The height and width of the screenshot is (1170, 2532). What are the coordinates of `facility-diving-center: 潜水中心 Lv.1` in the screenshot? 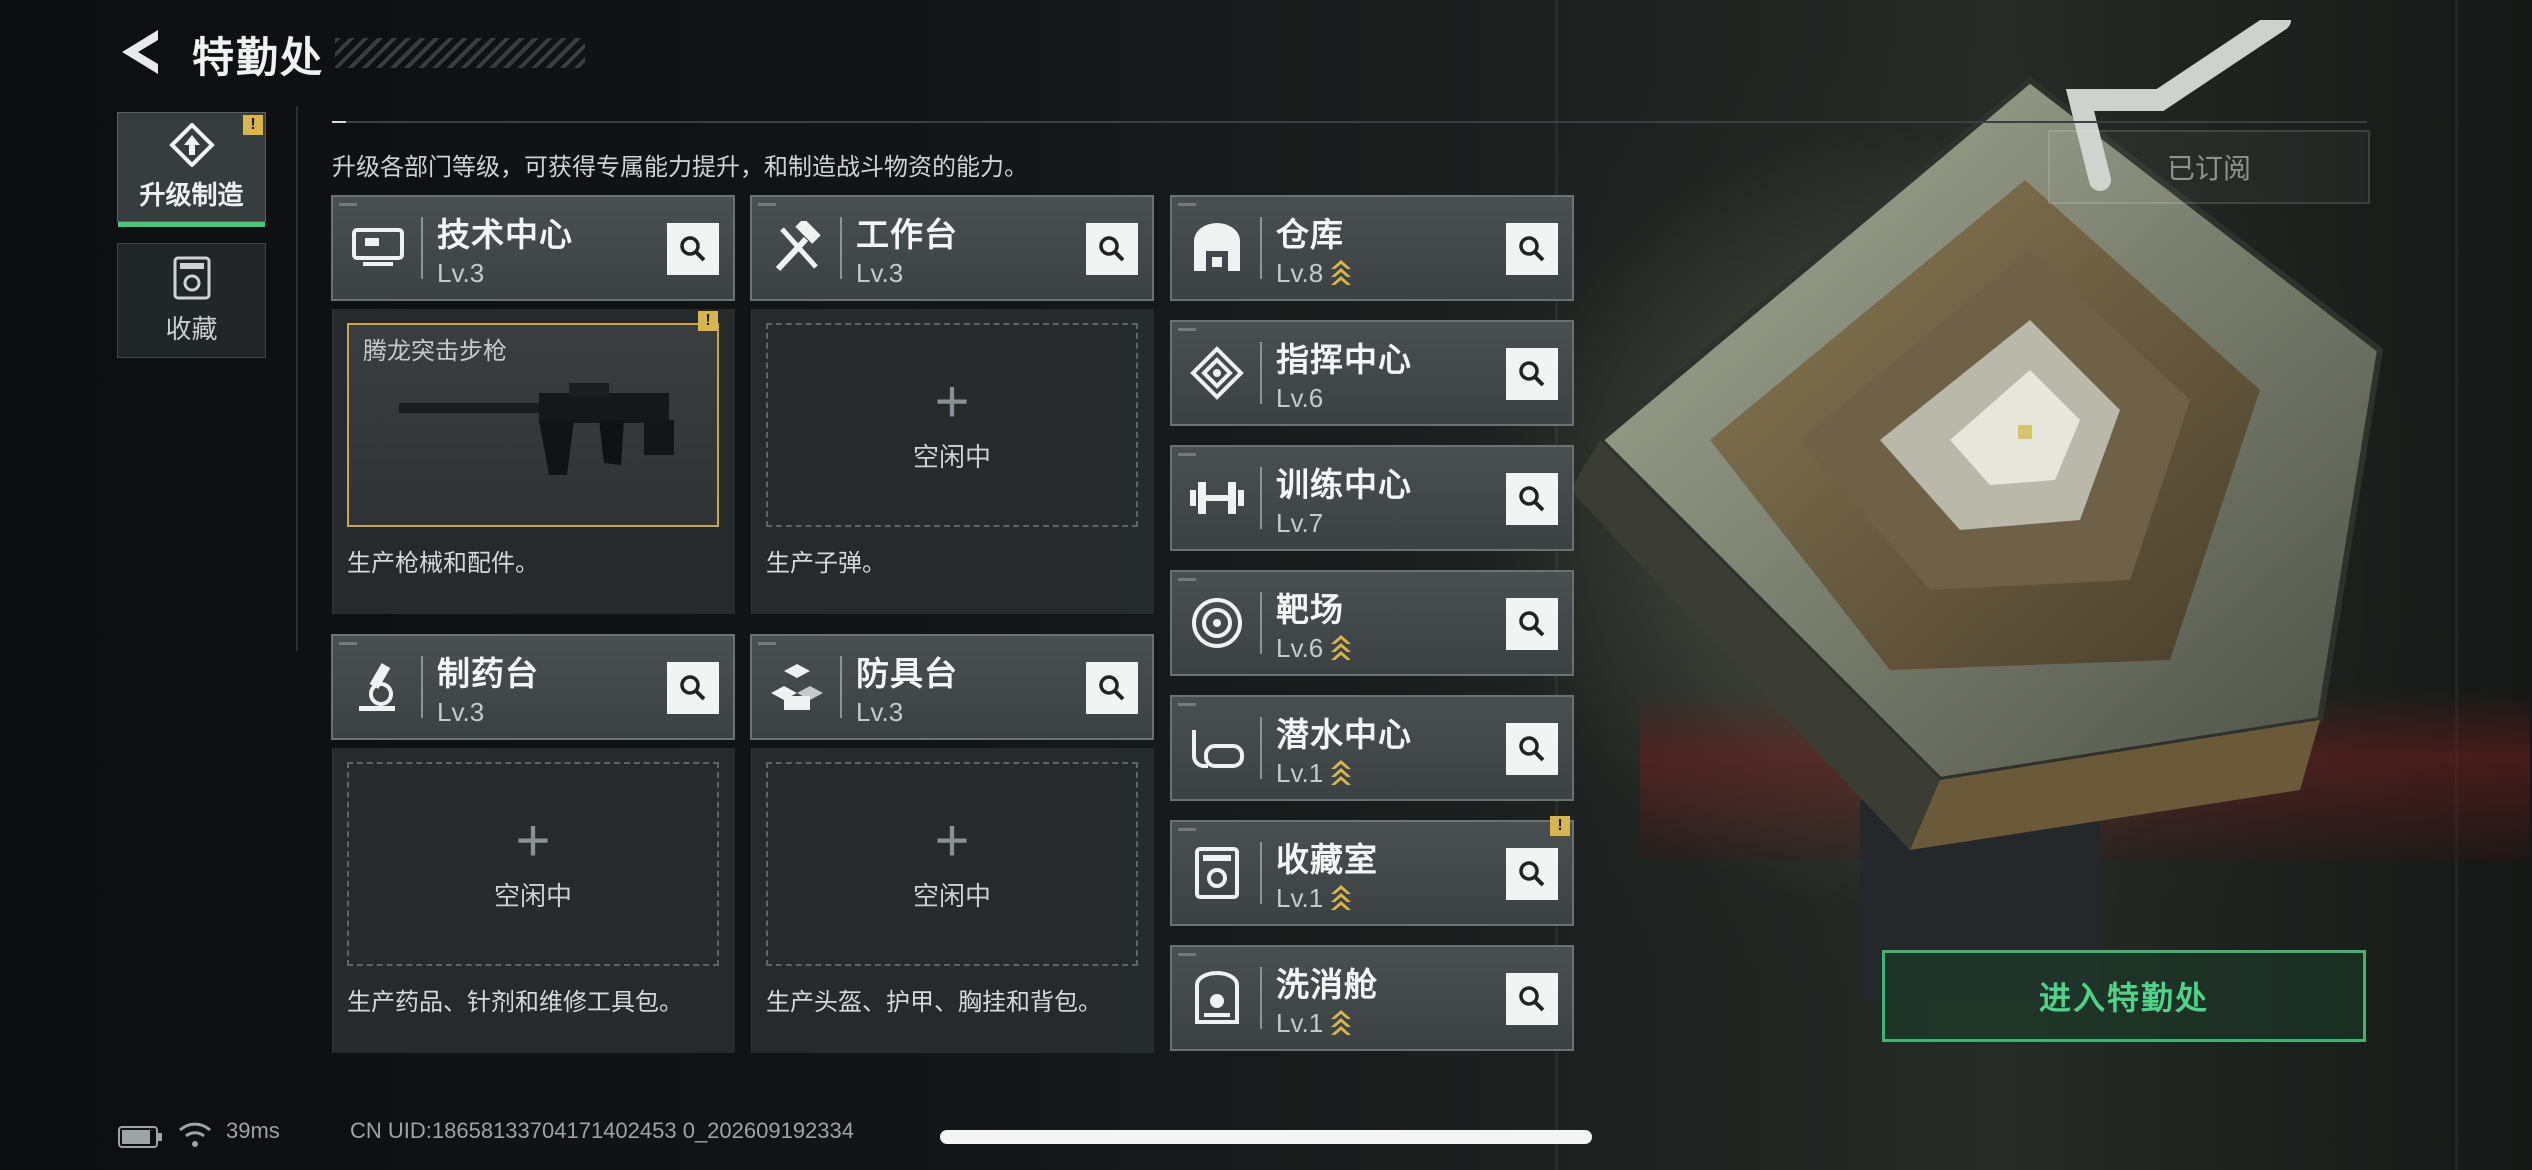 It's located at (1372, 748).